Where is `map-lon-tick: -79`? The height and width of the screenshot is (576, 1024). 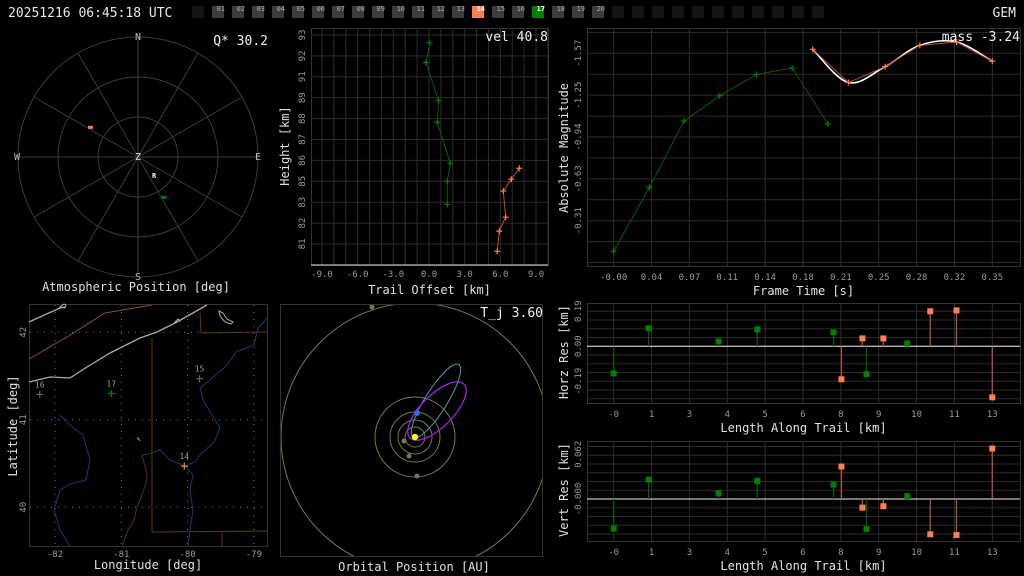
map-lon-tick: -79 is located at coordinates (254, 555).